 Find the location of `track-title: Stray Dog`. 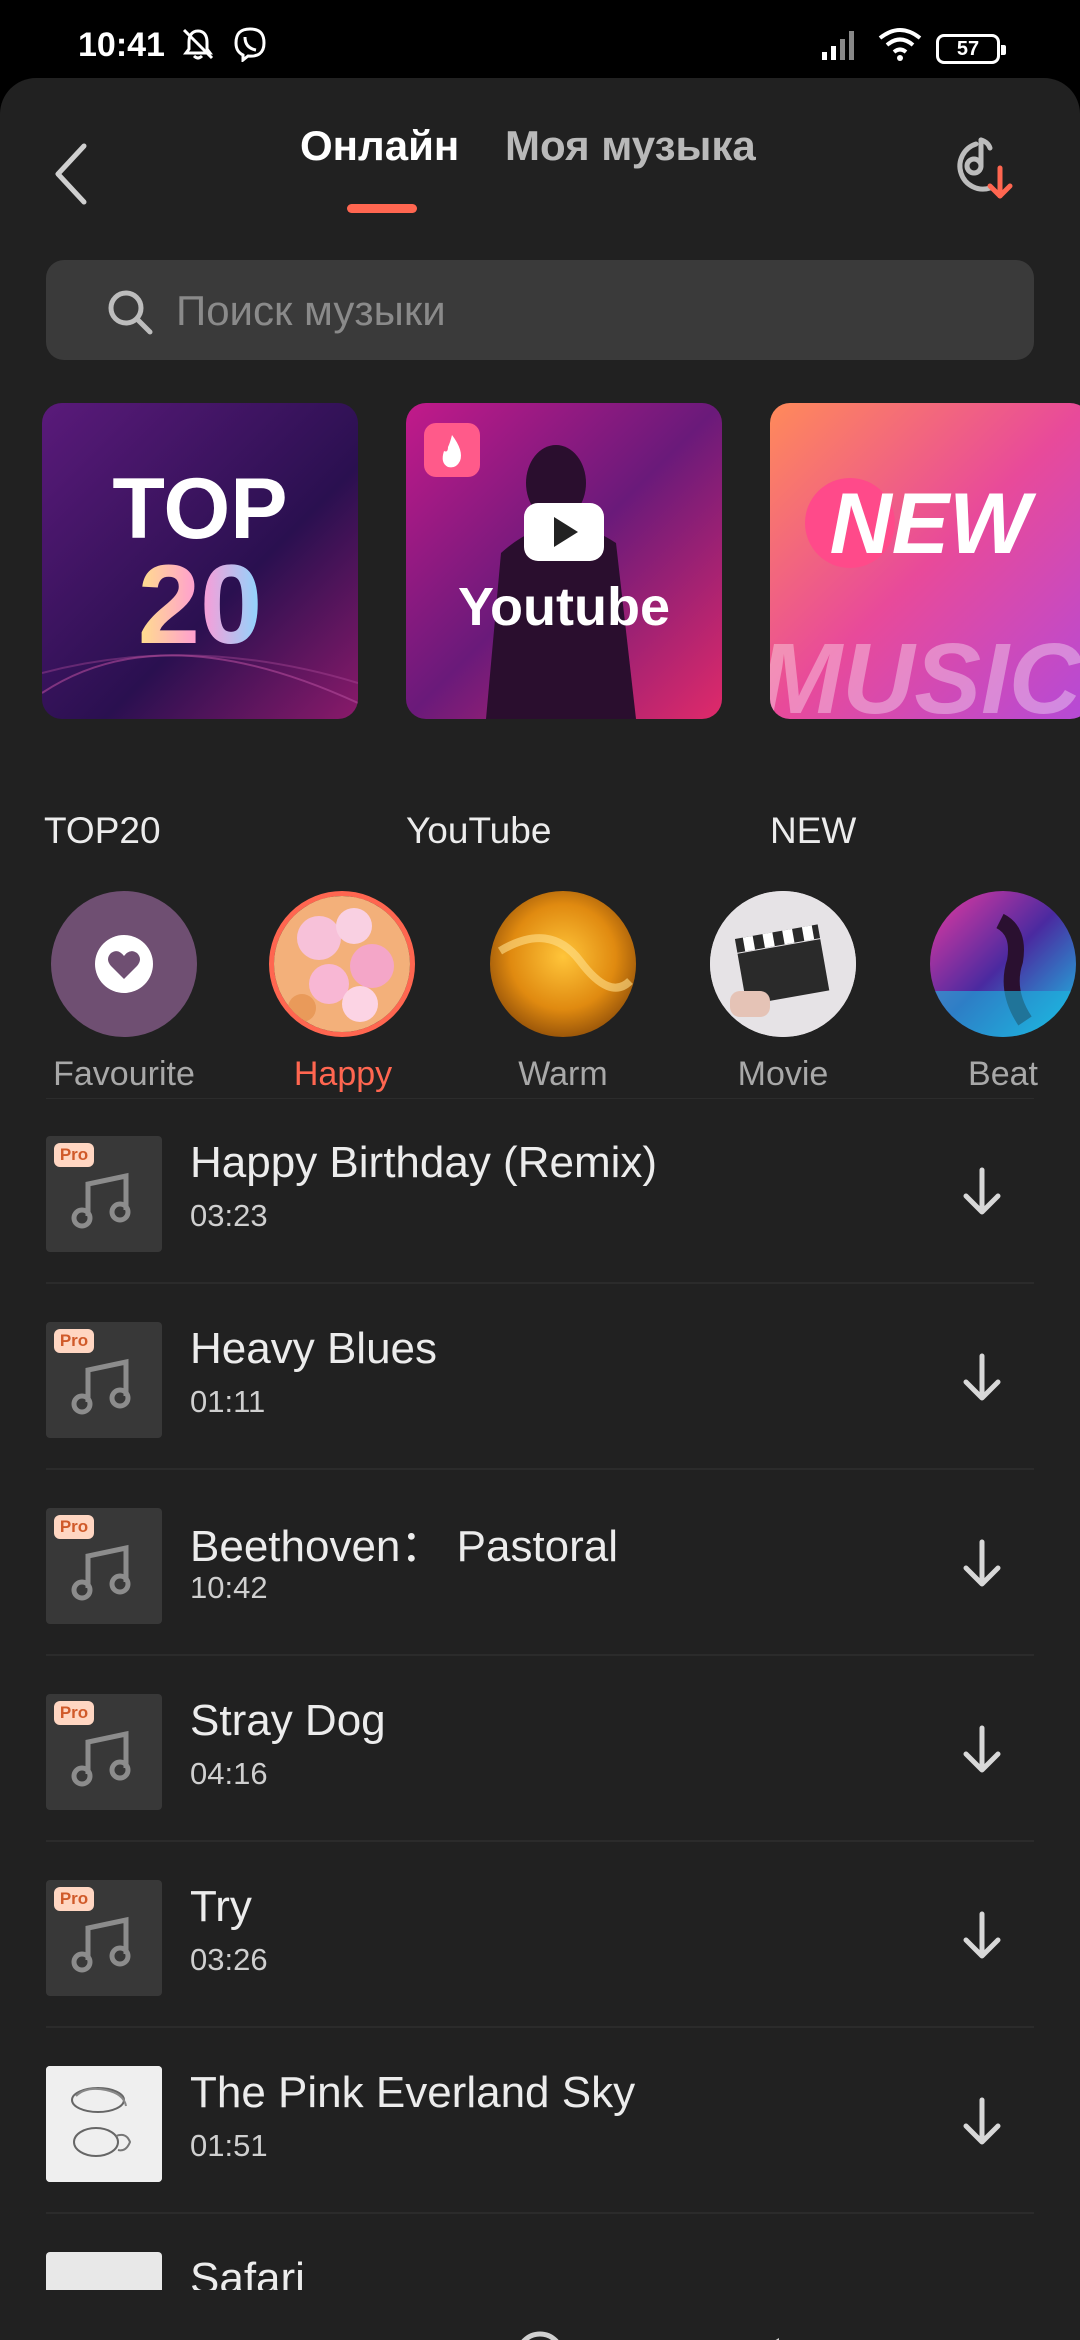

track-title: Stray Dog is located at coordinates (288, 1720).